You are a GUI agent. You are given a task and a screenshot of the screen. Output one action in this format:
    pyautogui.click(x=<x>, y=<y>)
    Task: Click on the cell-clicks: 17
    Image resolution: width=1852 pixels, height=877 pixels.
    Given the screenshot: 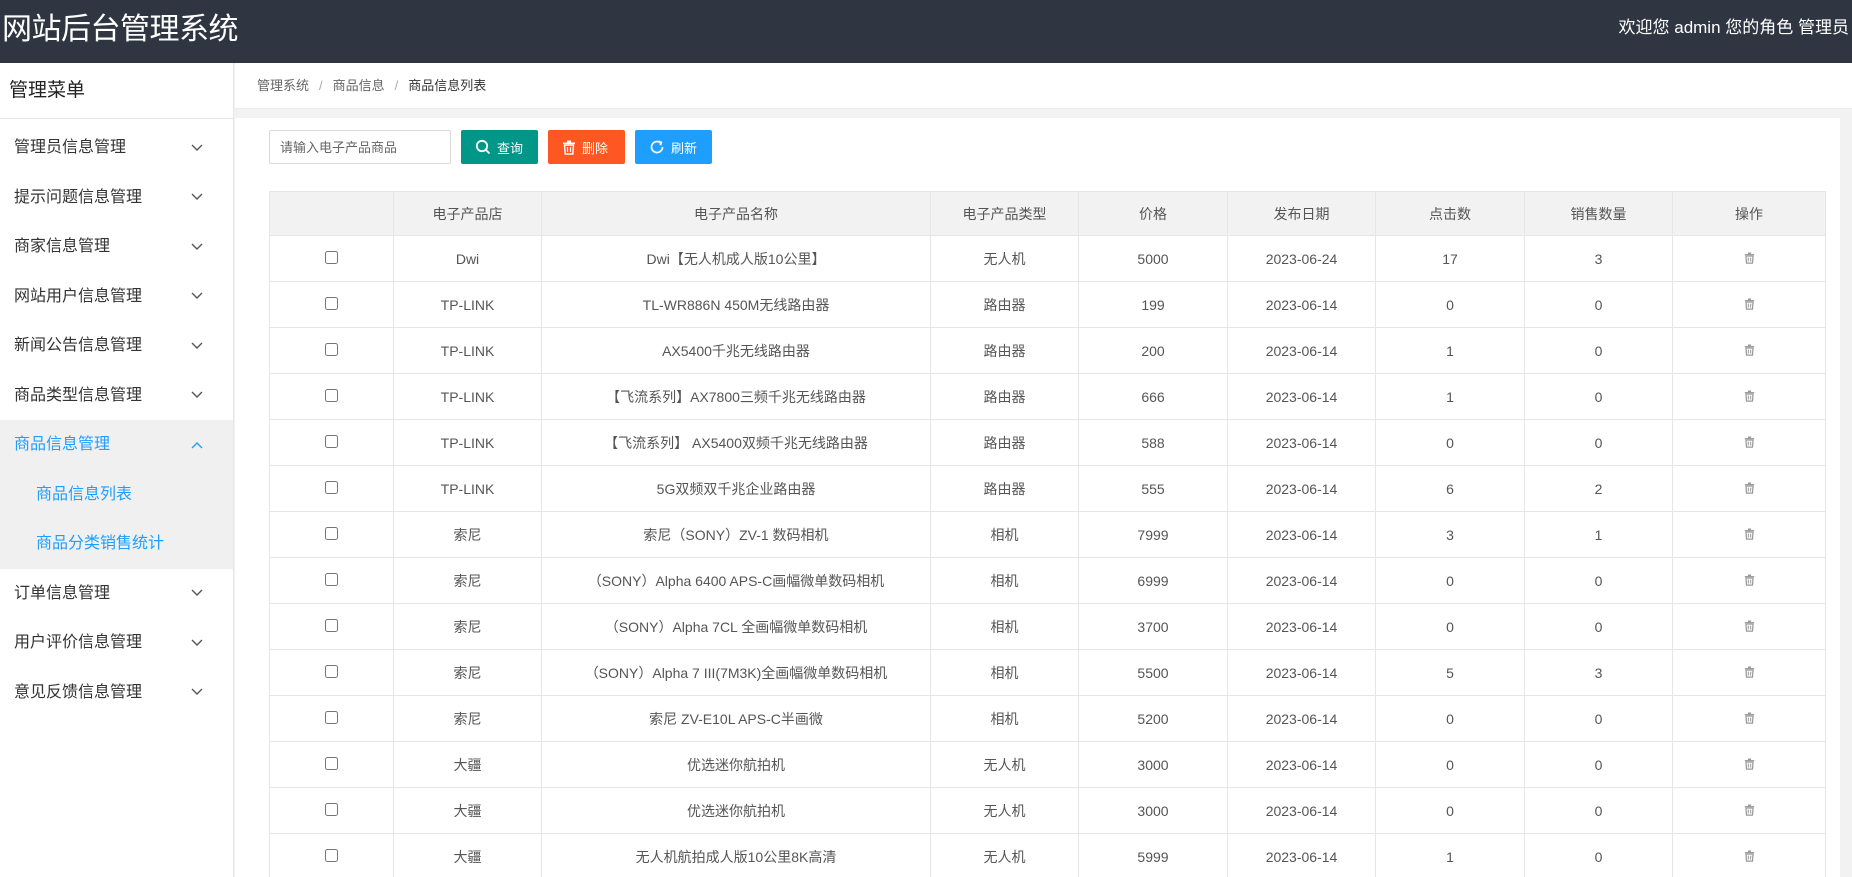 What is the action you would take?
    pyautogui.click(x=1450, y=258)
    